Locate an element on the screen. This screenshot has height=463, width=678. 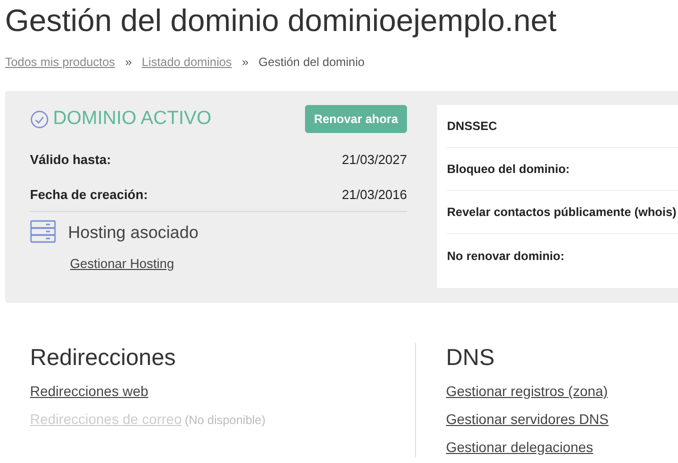
date-label: Válido hasta: is located at coordinates (70, 159).